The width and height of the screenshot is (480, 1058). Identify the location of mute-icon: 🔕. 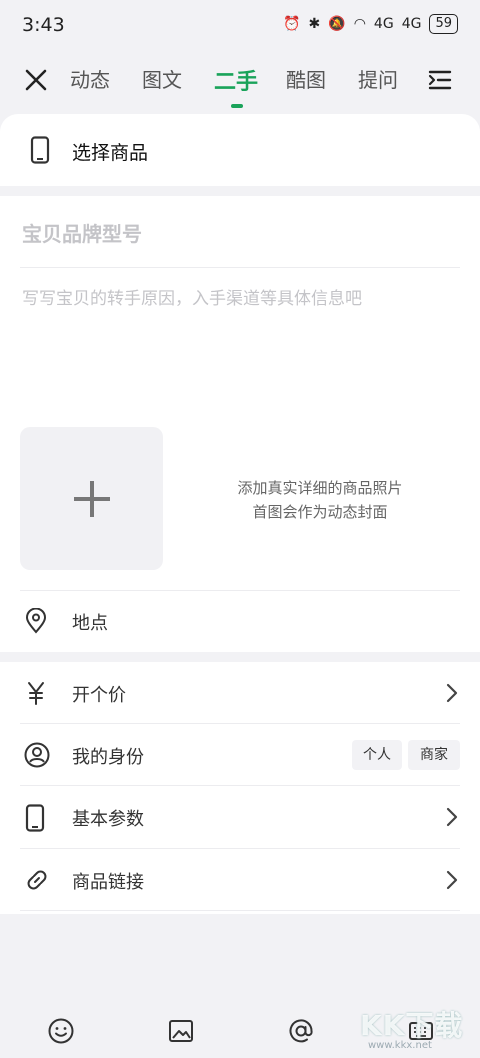
(337, 24).